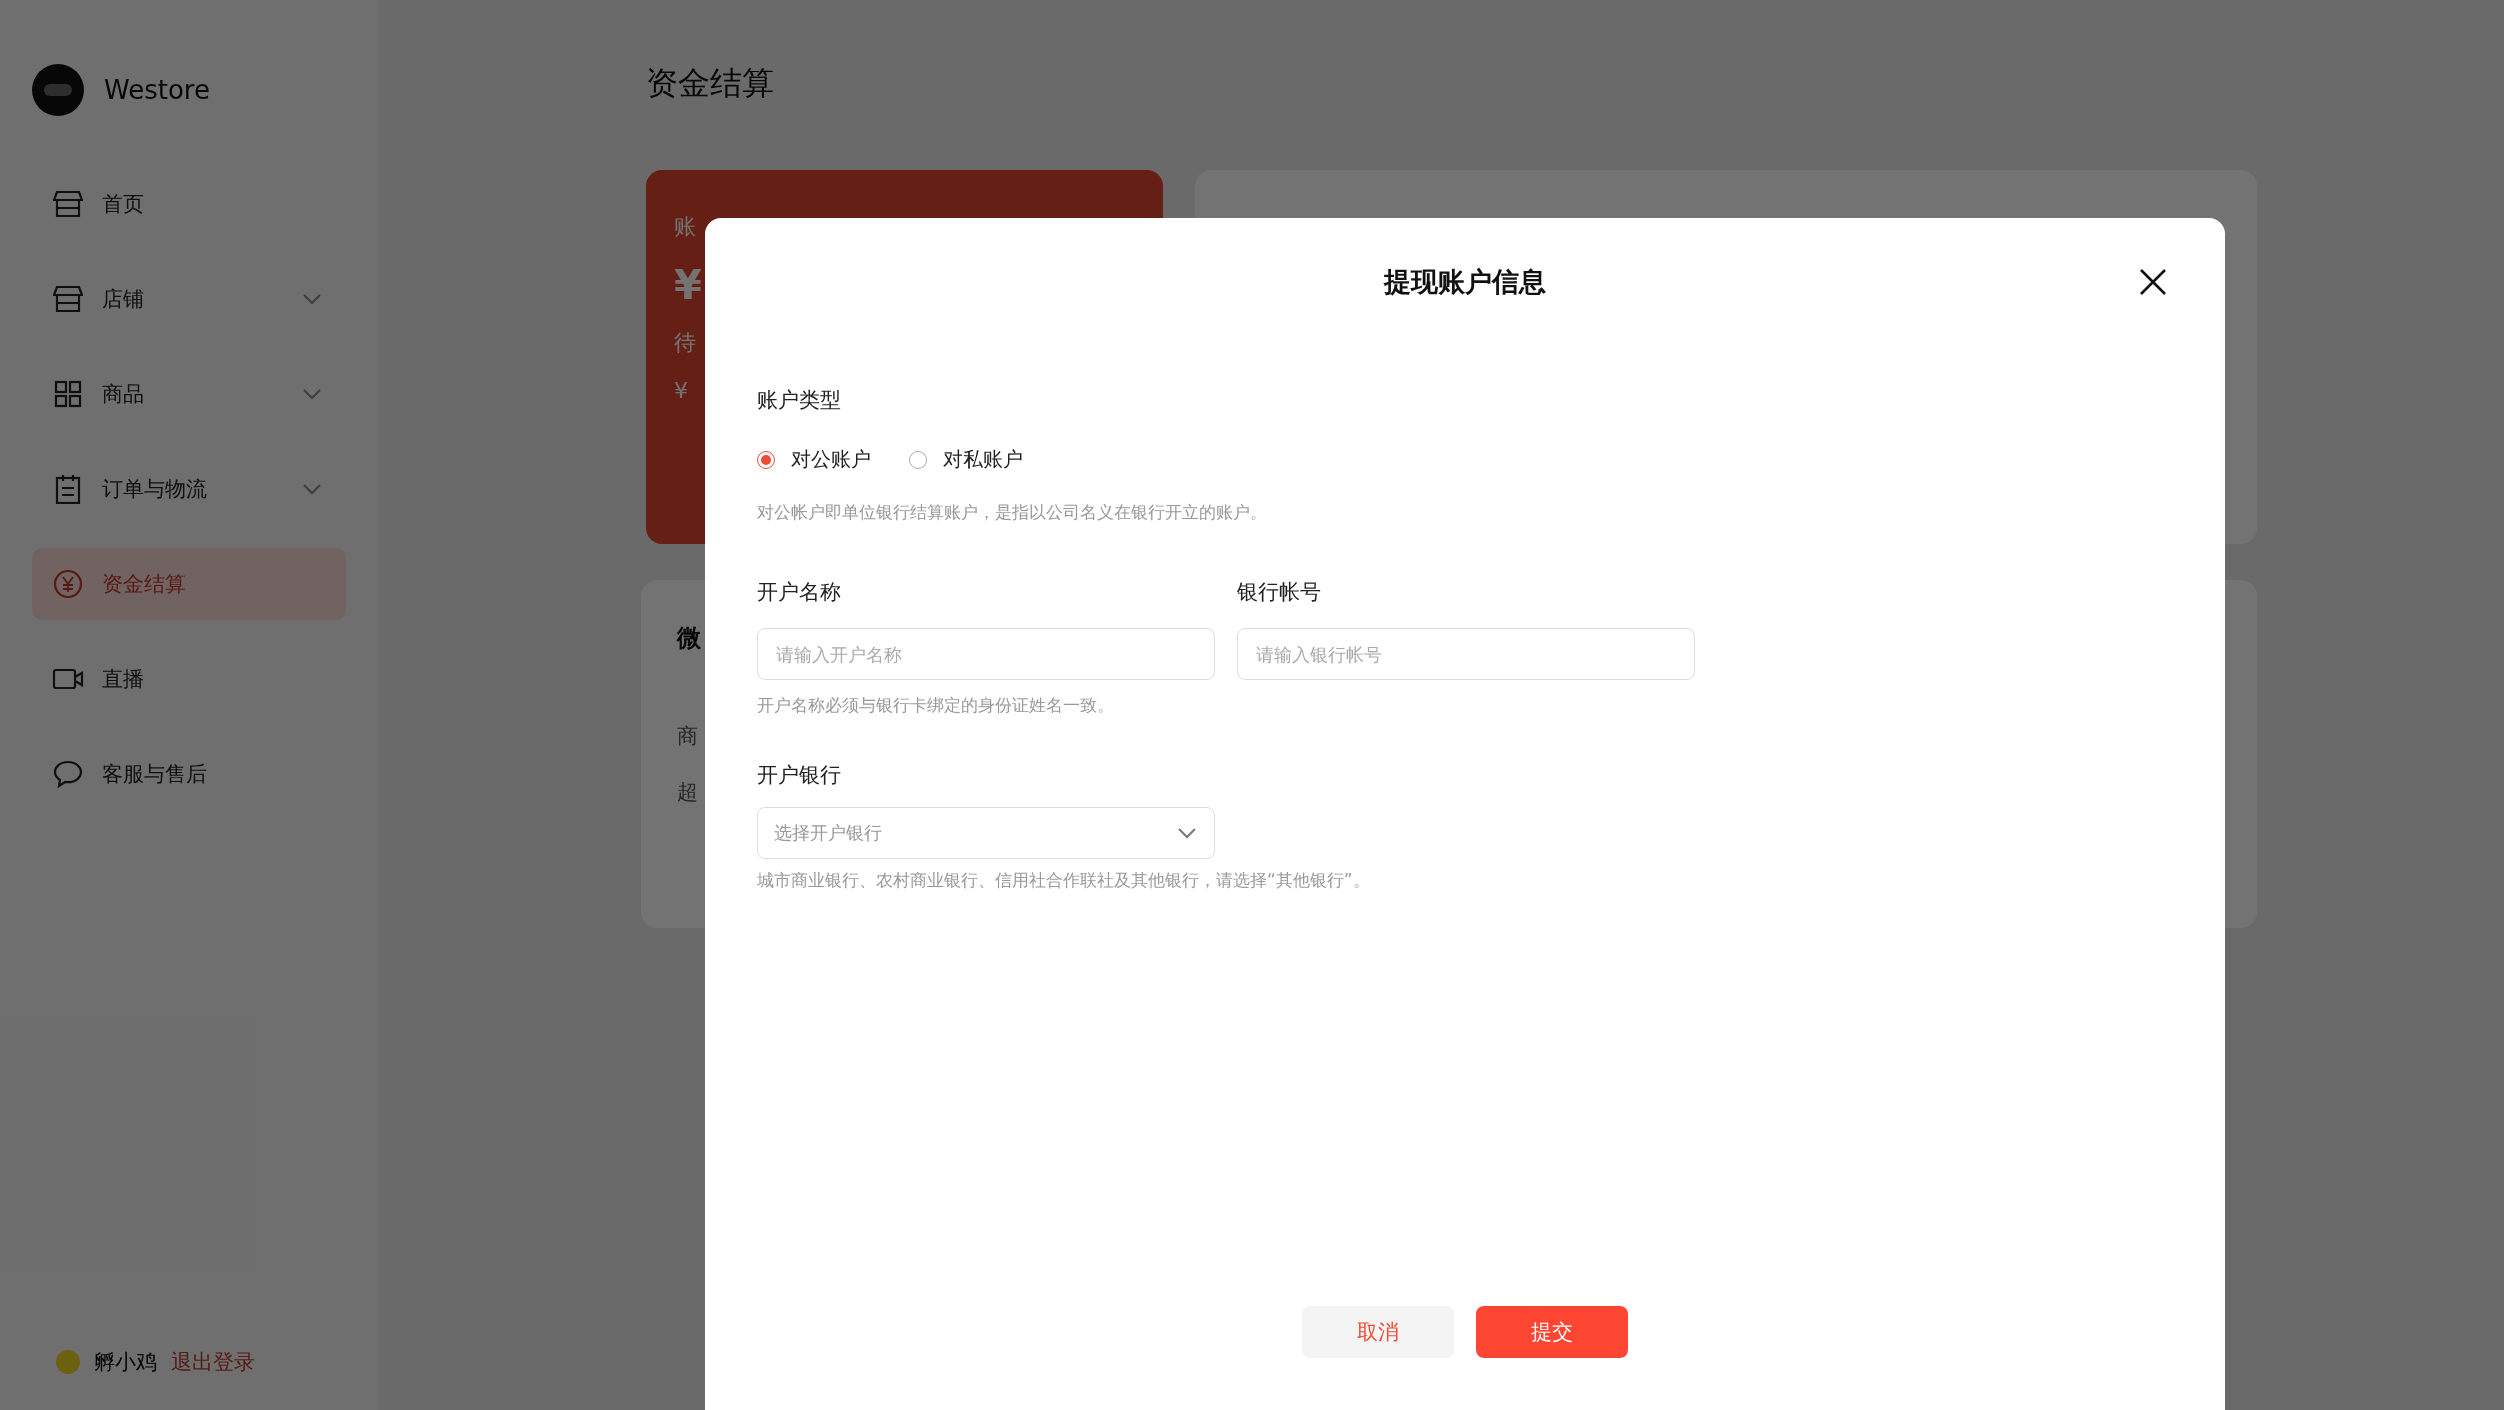 The height and width of the screenshot is (1410, 2504). I want to click on nav-item: 直播, so click(189, 679).